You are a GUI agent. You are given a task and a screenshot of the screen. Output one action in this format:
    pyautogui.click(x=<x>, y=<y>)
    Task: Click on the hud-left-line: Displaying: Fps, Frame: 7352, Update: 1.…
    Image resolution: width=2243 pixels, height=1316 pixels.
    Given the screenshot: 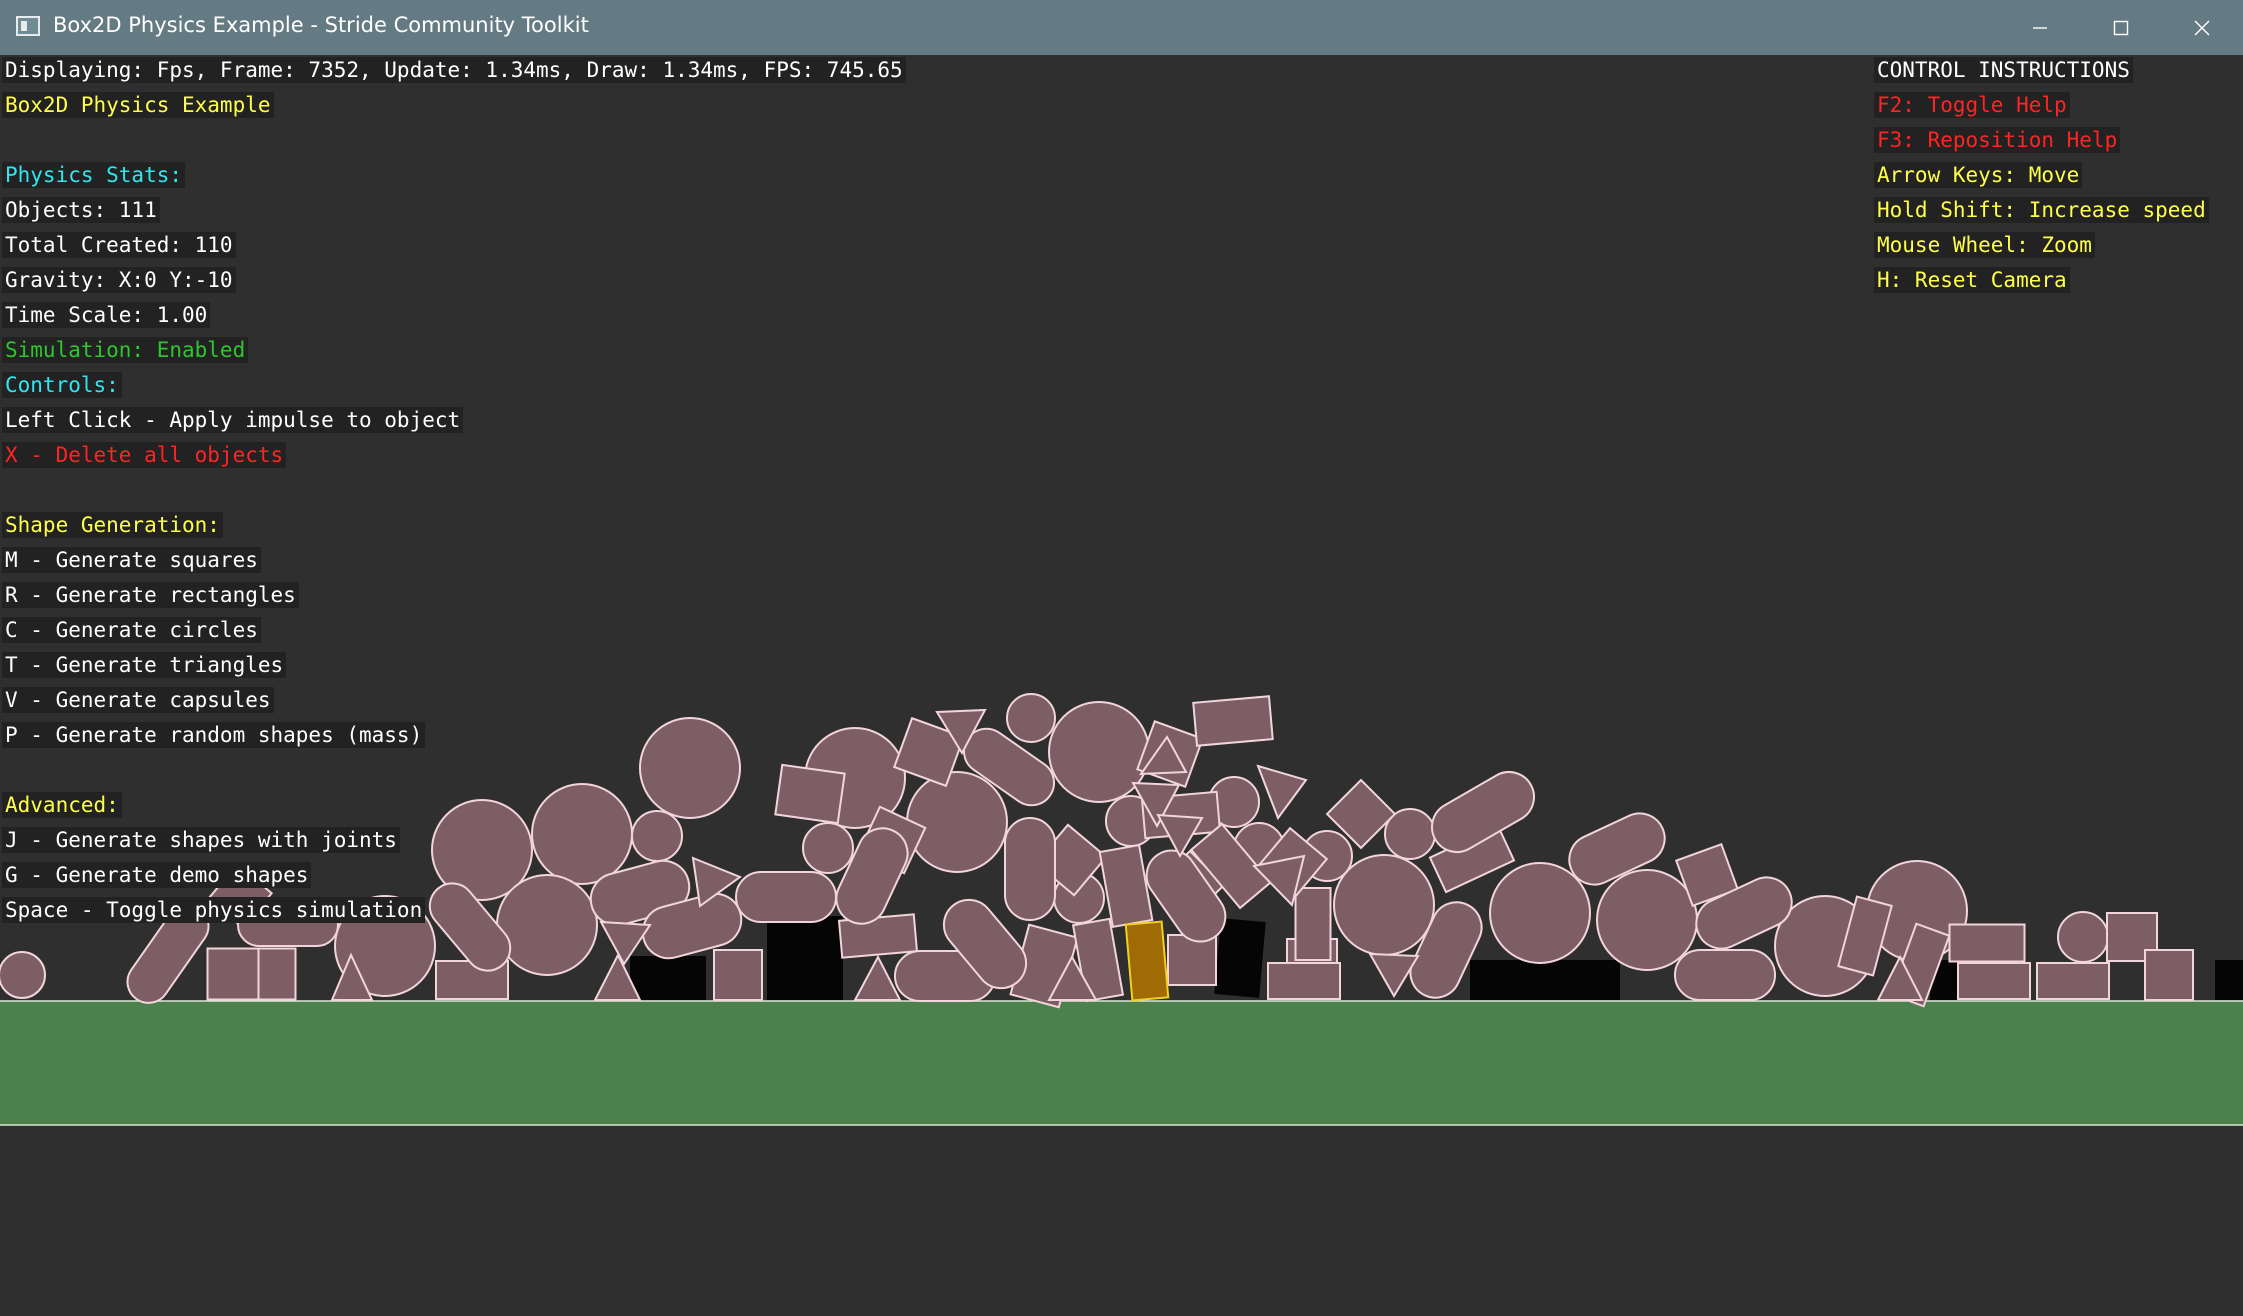 What is the action you would take?
    pyautogui.click(x=454, y=73)
    